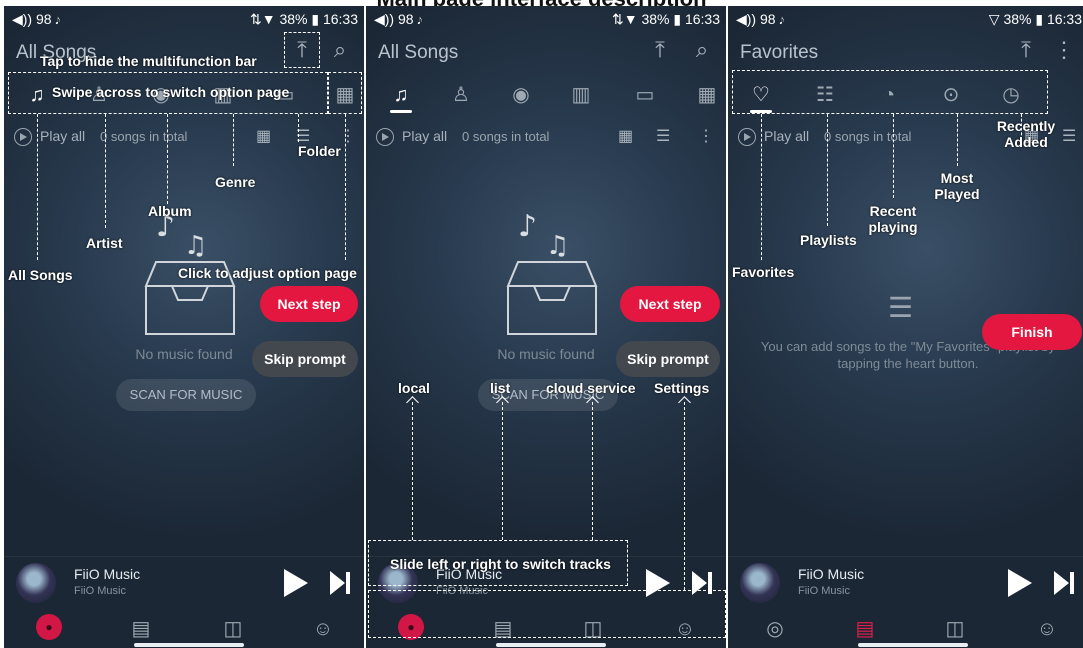 Image resolution: width=1083 pixels, height=648 pixels. I want to click on annotation-settings: Settings, so click(682, 388).